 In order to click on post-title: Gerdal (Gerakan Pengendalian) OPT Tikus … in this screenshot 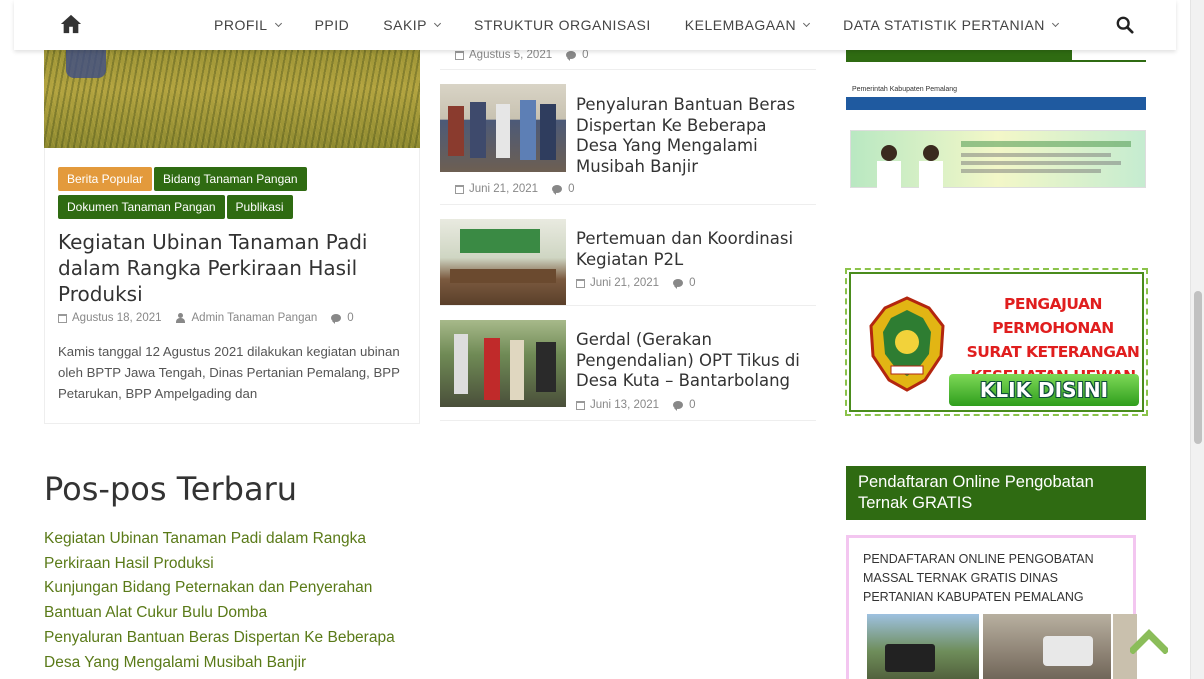, I will do `click(692, 361)`.